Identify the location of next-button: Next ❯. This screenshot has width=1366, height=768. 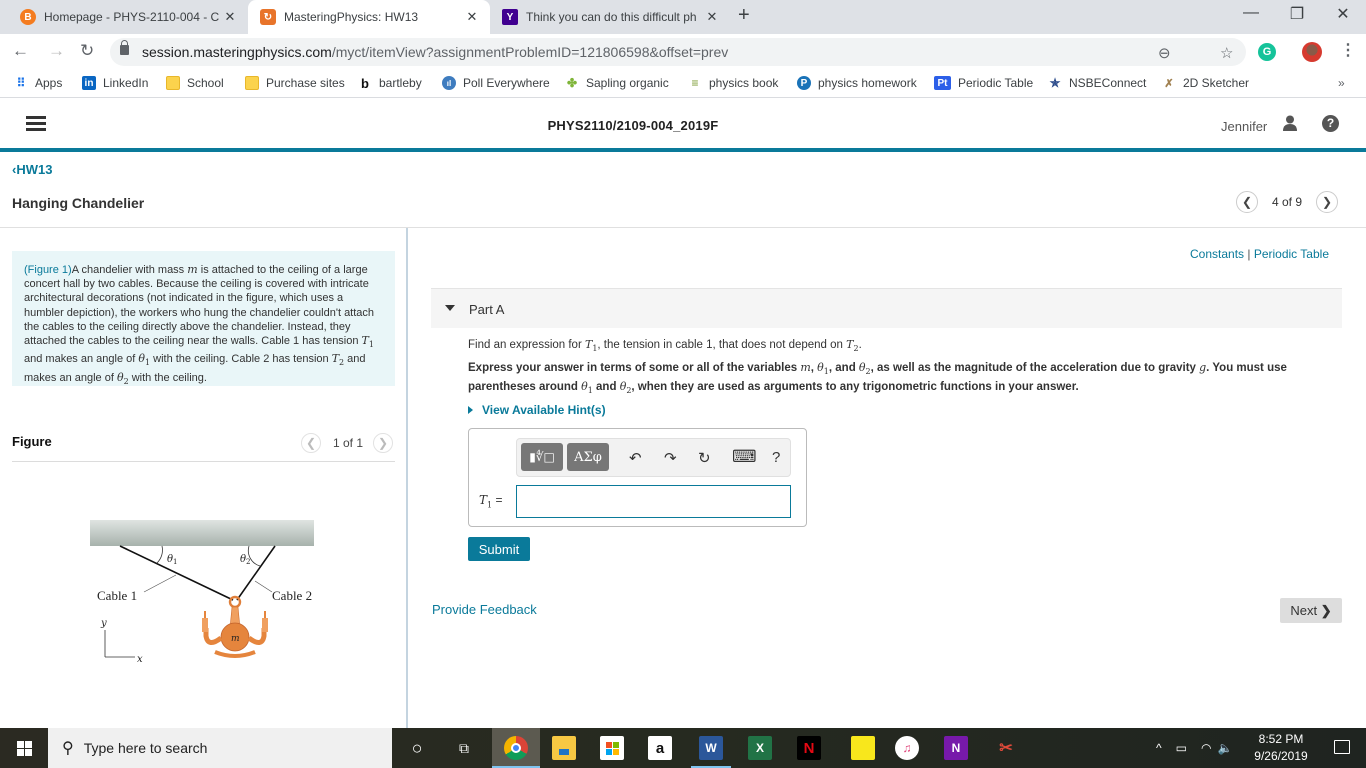
(1311, 610).